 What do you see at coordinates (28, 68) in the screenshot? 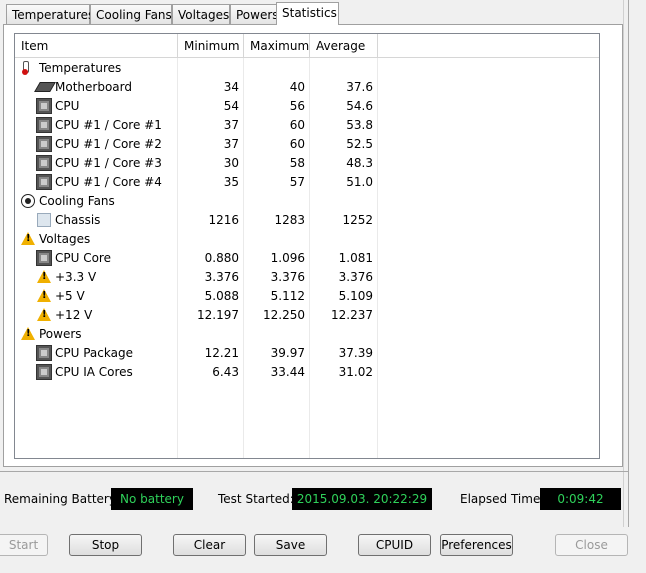
I see `thermometer-icon` at bounding box center [28, 68].